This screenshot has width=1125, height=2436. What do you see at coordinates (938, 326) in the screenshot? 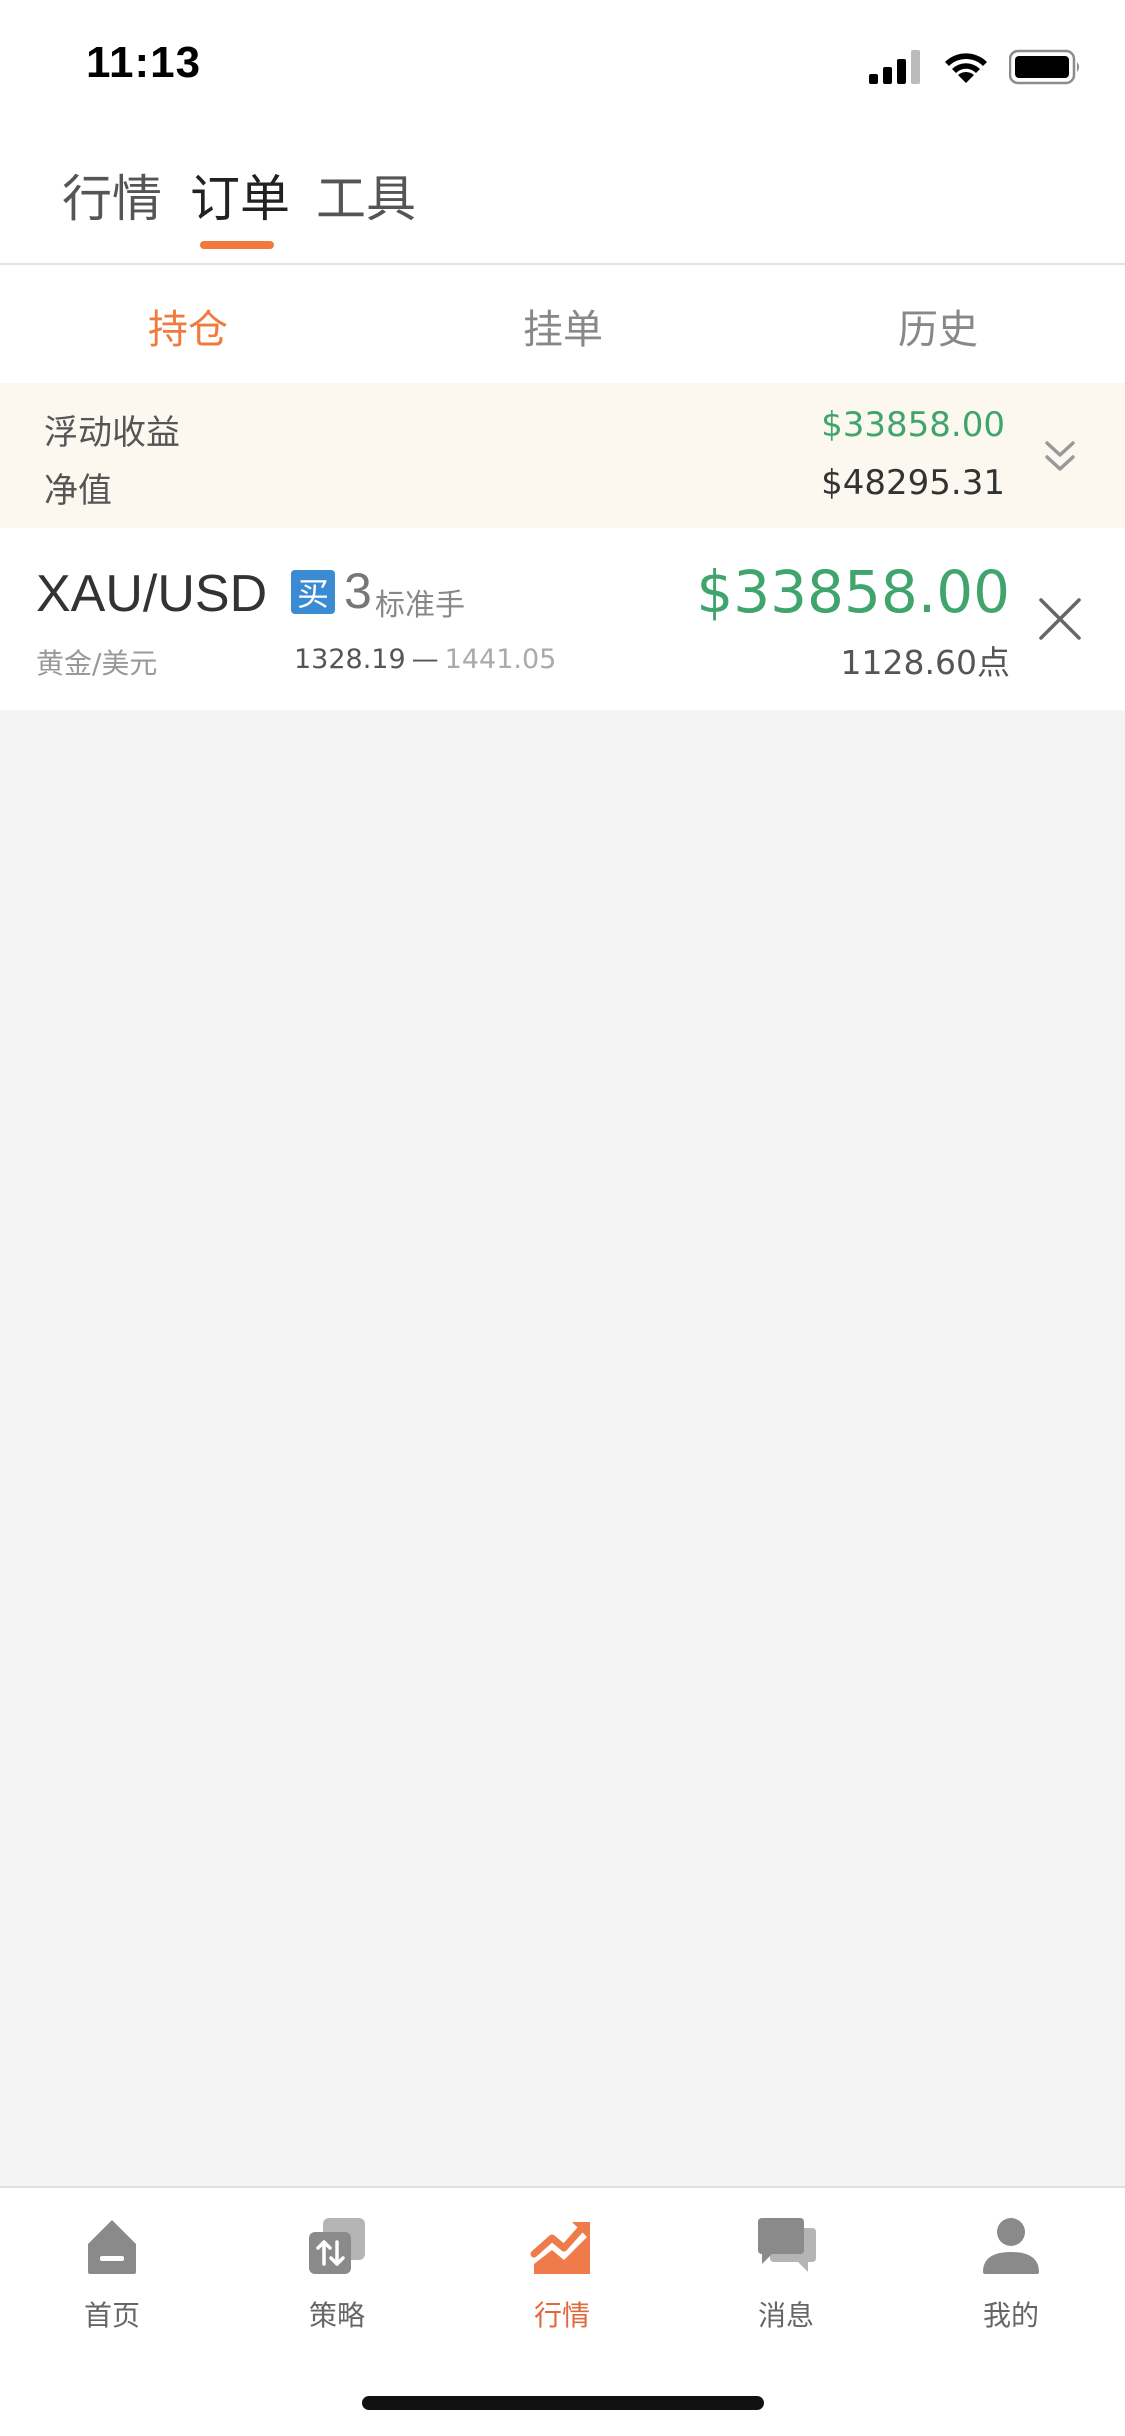
I see `subtab-history: 历史` at bounding box center [938, 326].